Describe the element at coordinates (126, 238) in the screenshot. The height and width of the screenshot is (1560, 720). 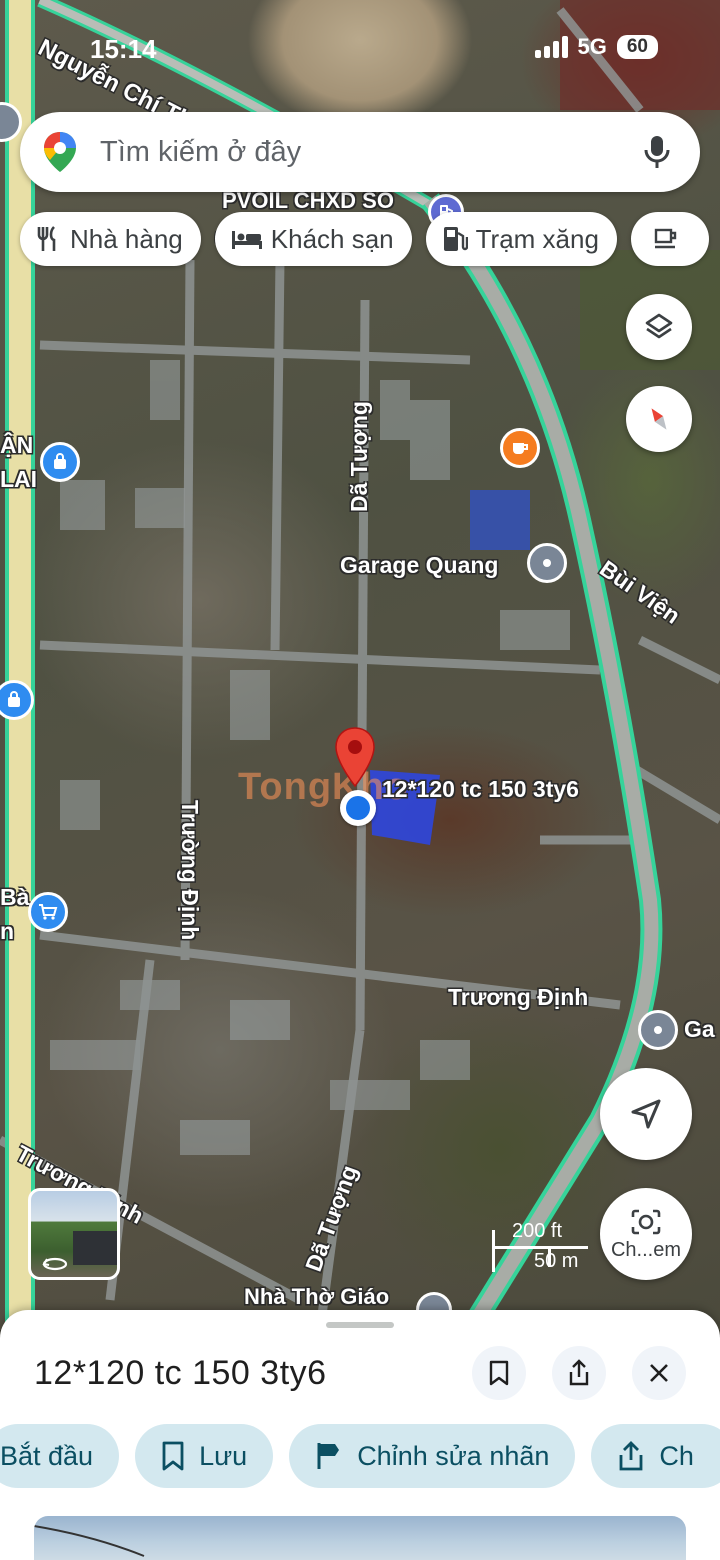
I see `chip-label: Nhà hàng` at that location.